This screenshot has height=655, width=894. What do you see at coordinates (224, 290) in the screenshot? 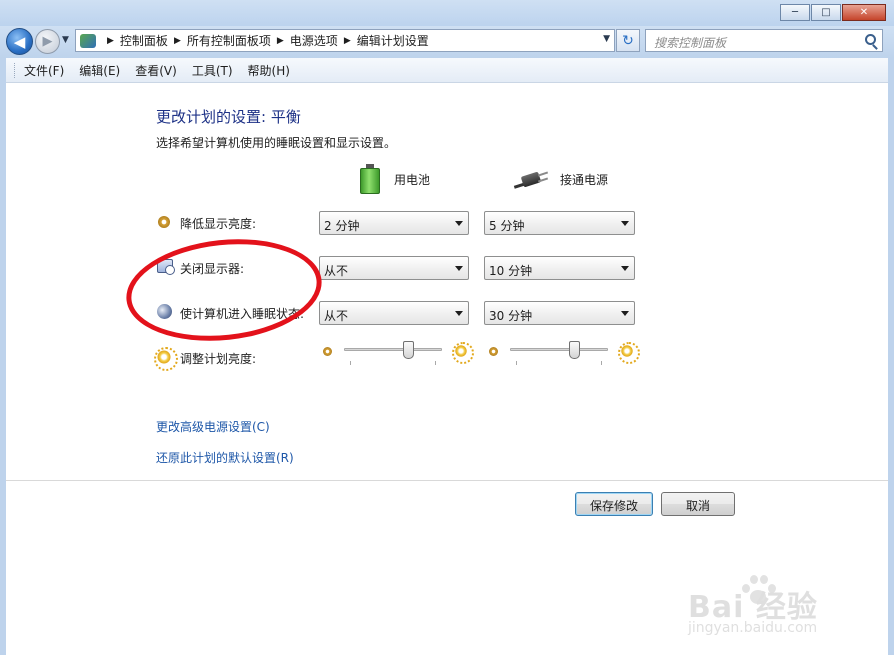
I see `red-annotation-circle` at bounding box center [224, 290].